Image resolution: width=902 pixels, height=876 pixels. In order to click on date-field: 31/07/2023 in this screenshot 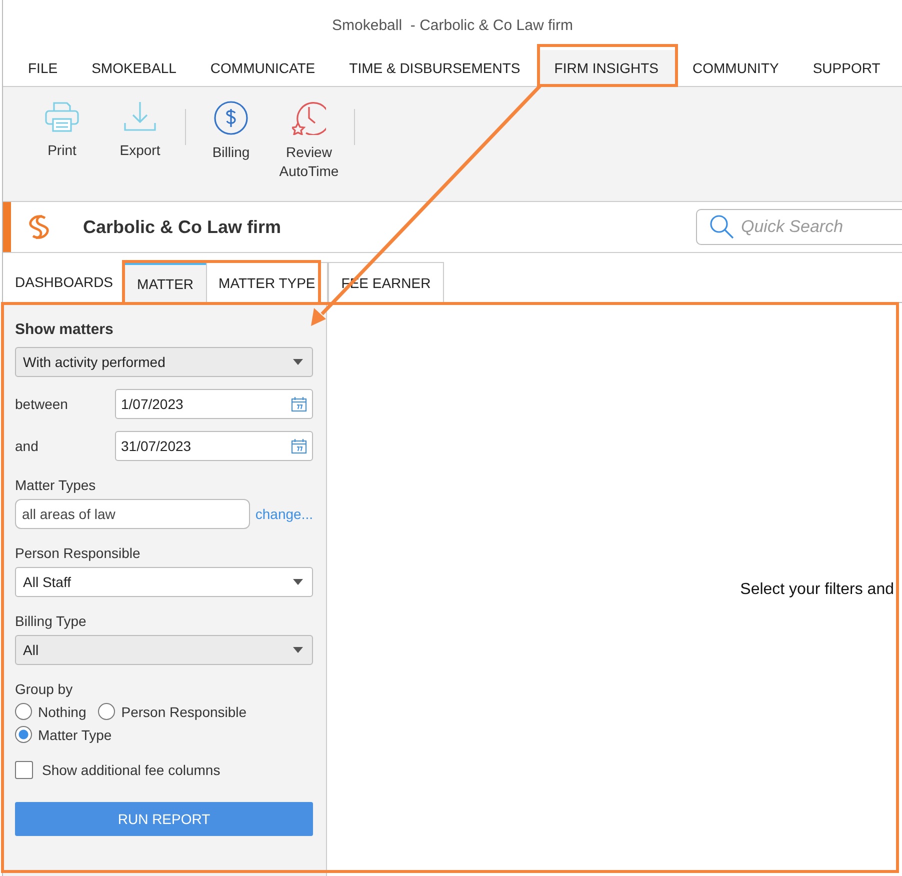, I will do `click(214, 446)`.